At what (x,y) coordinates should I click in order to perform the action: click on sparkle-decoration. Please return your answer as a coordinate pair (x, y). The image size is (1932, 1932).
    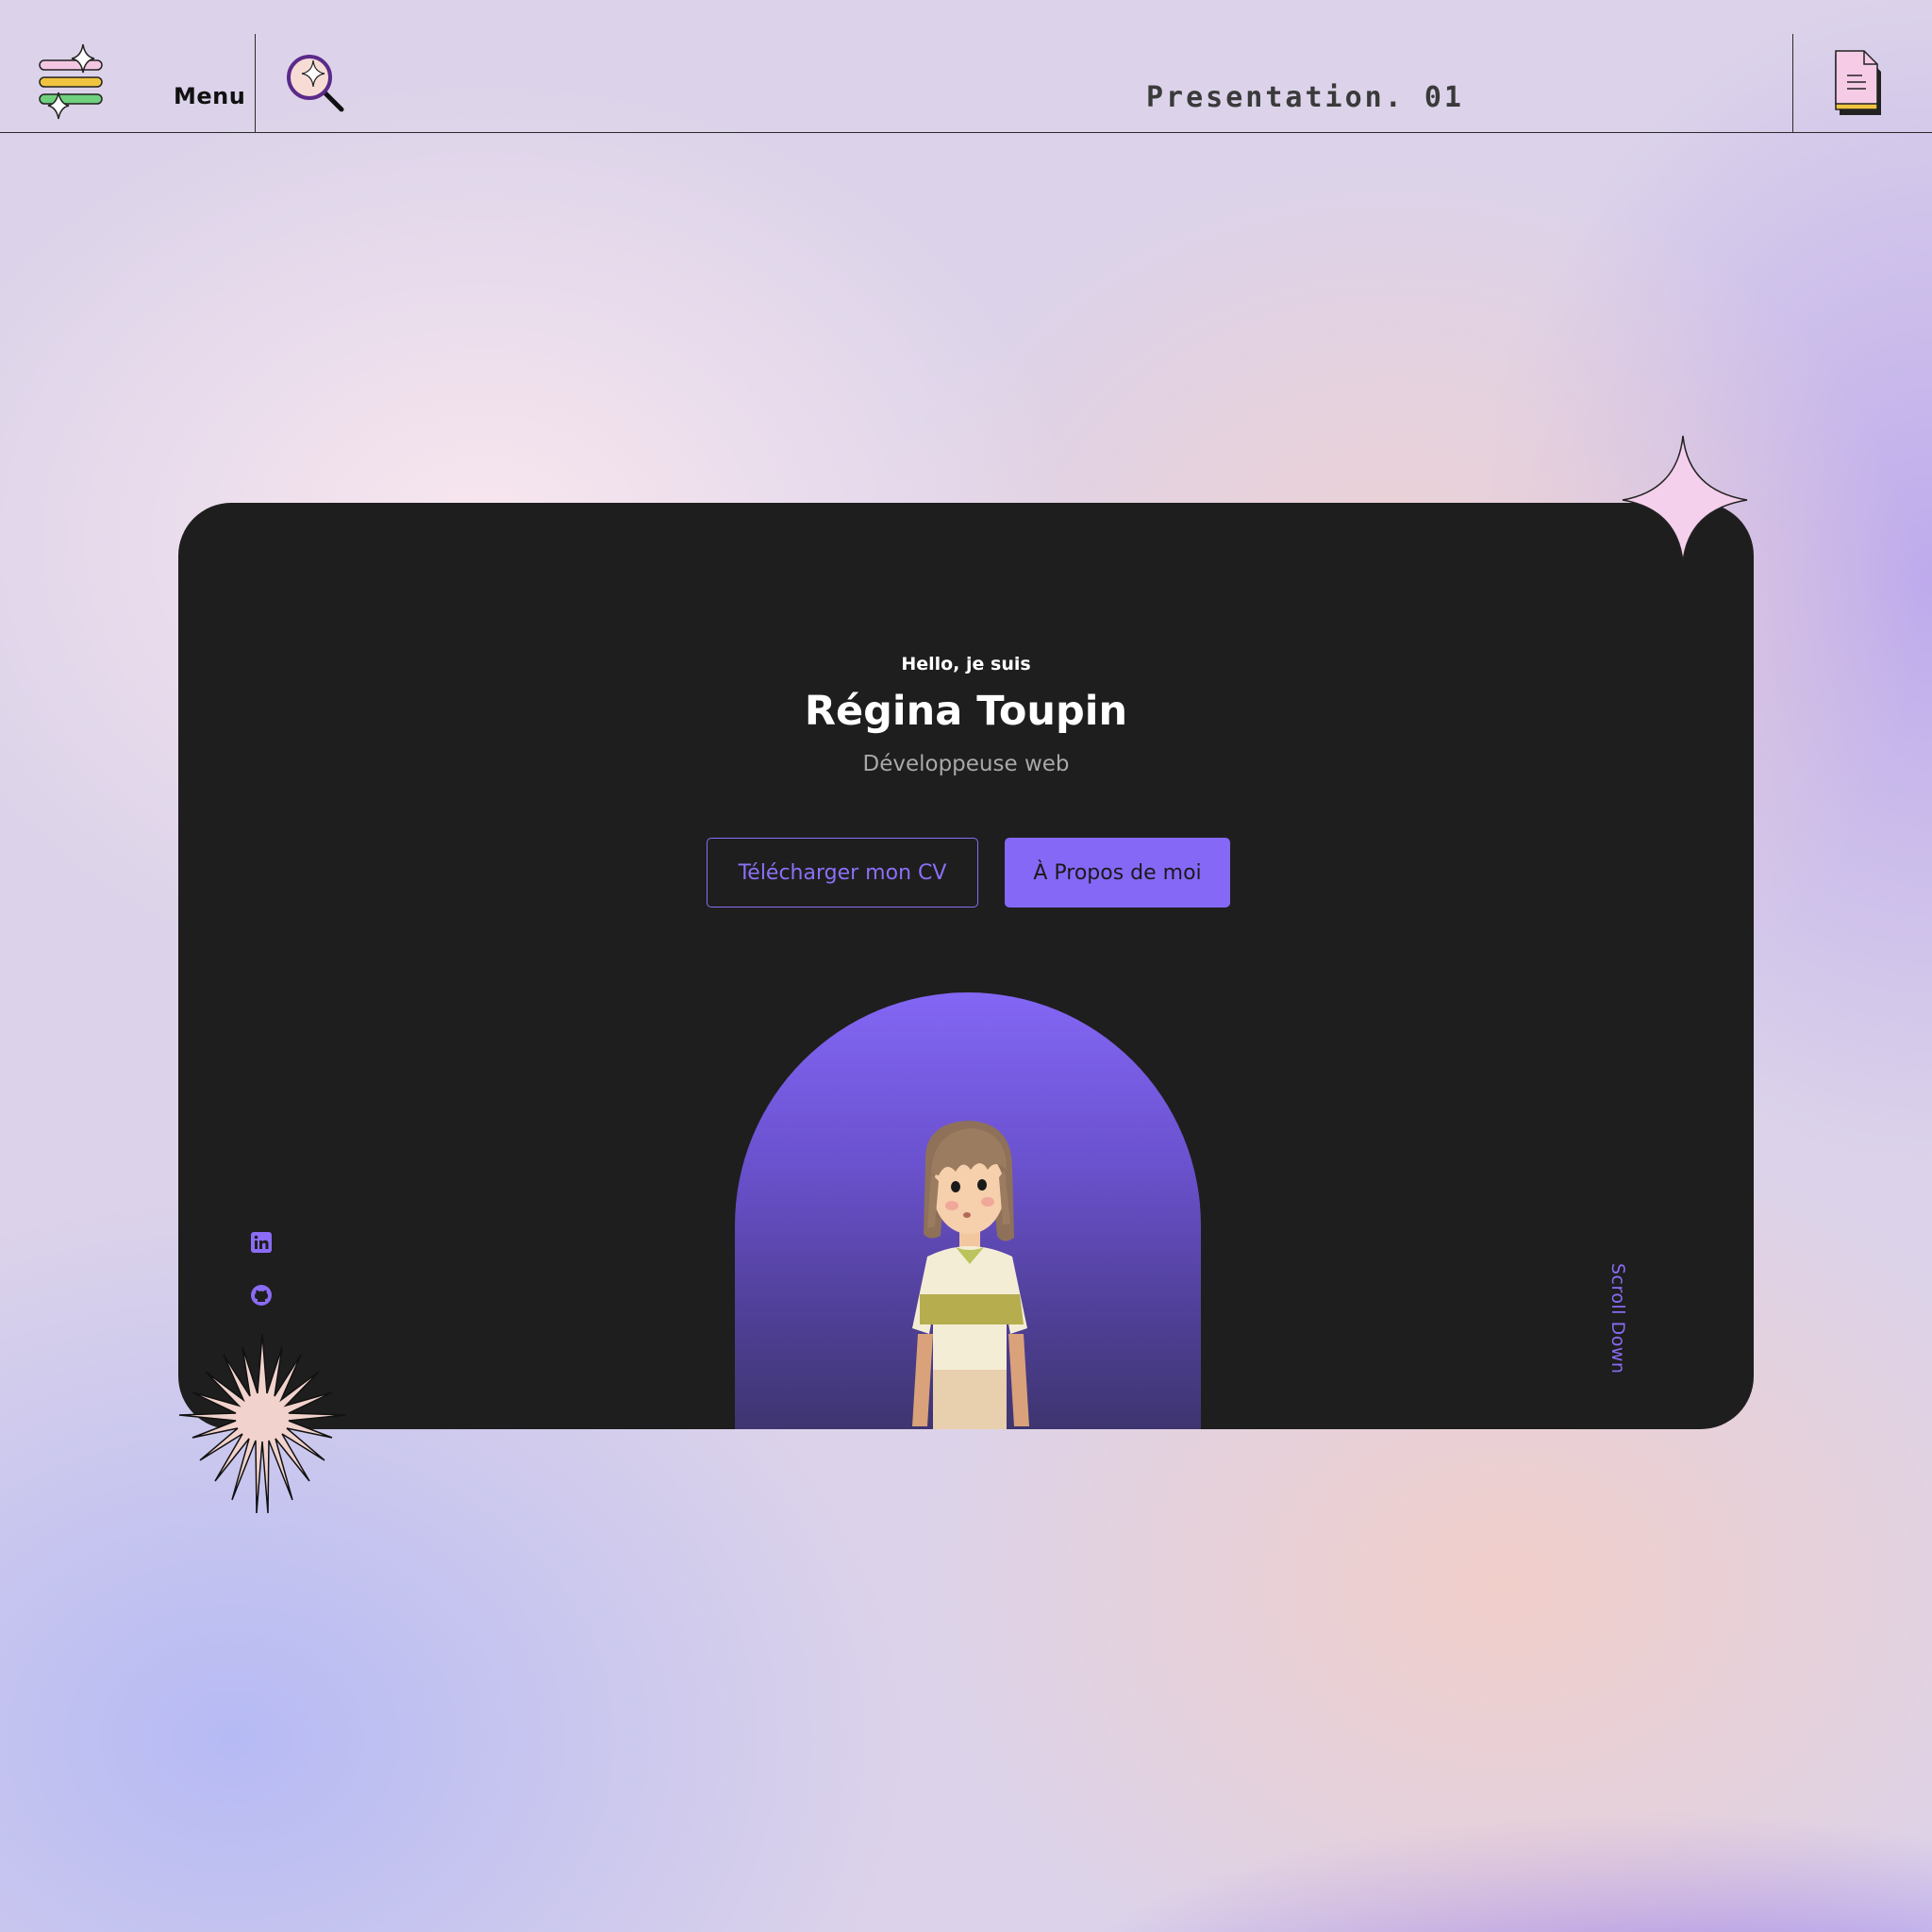
    Looking at the image, I should click on (1685, 499).